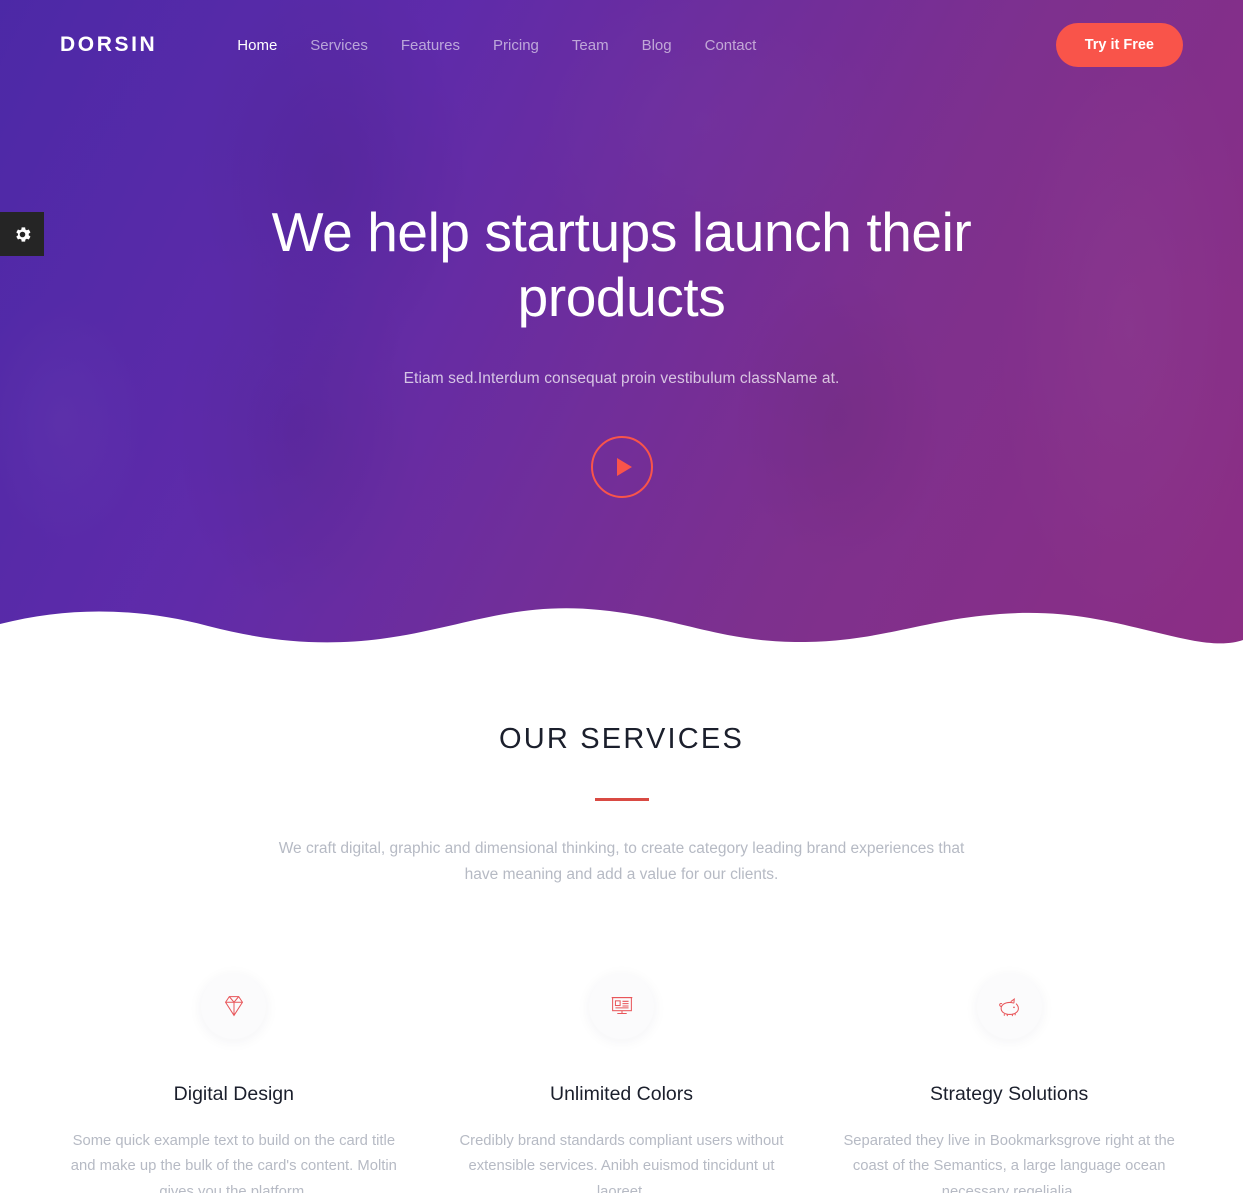 Image resolution: width=1243 pixels, height=1193 pixels. I want to click on play-icon, so click(624, 466).